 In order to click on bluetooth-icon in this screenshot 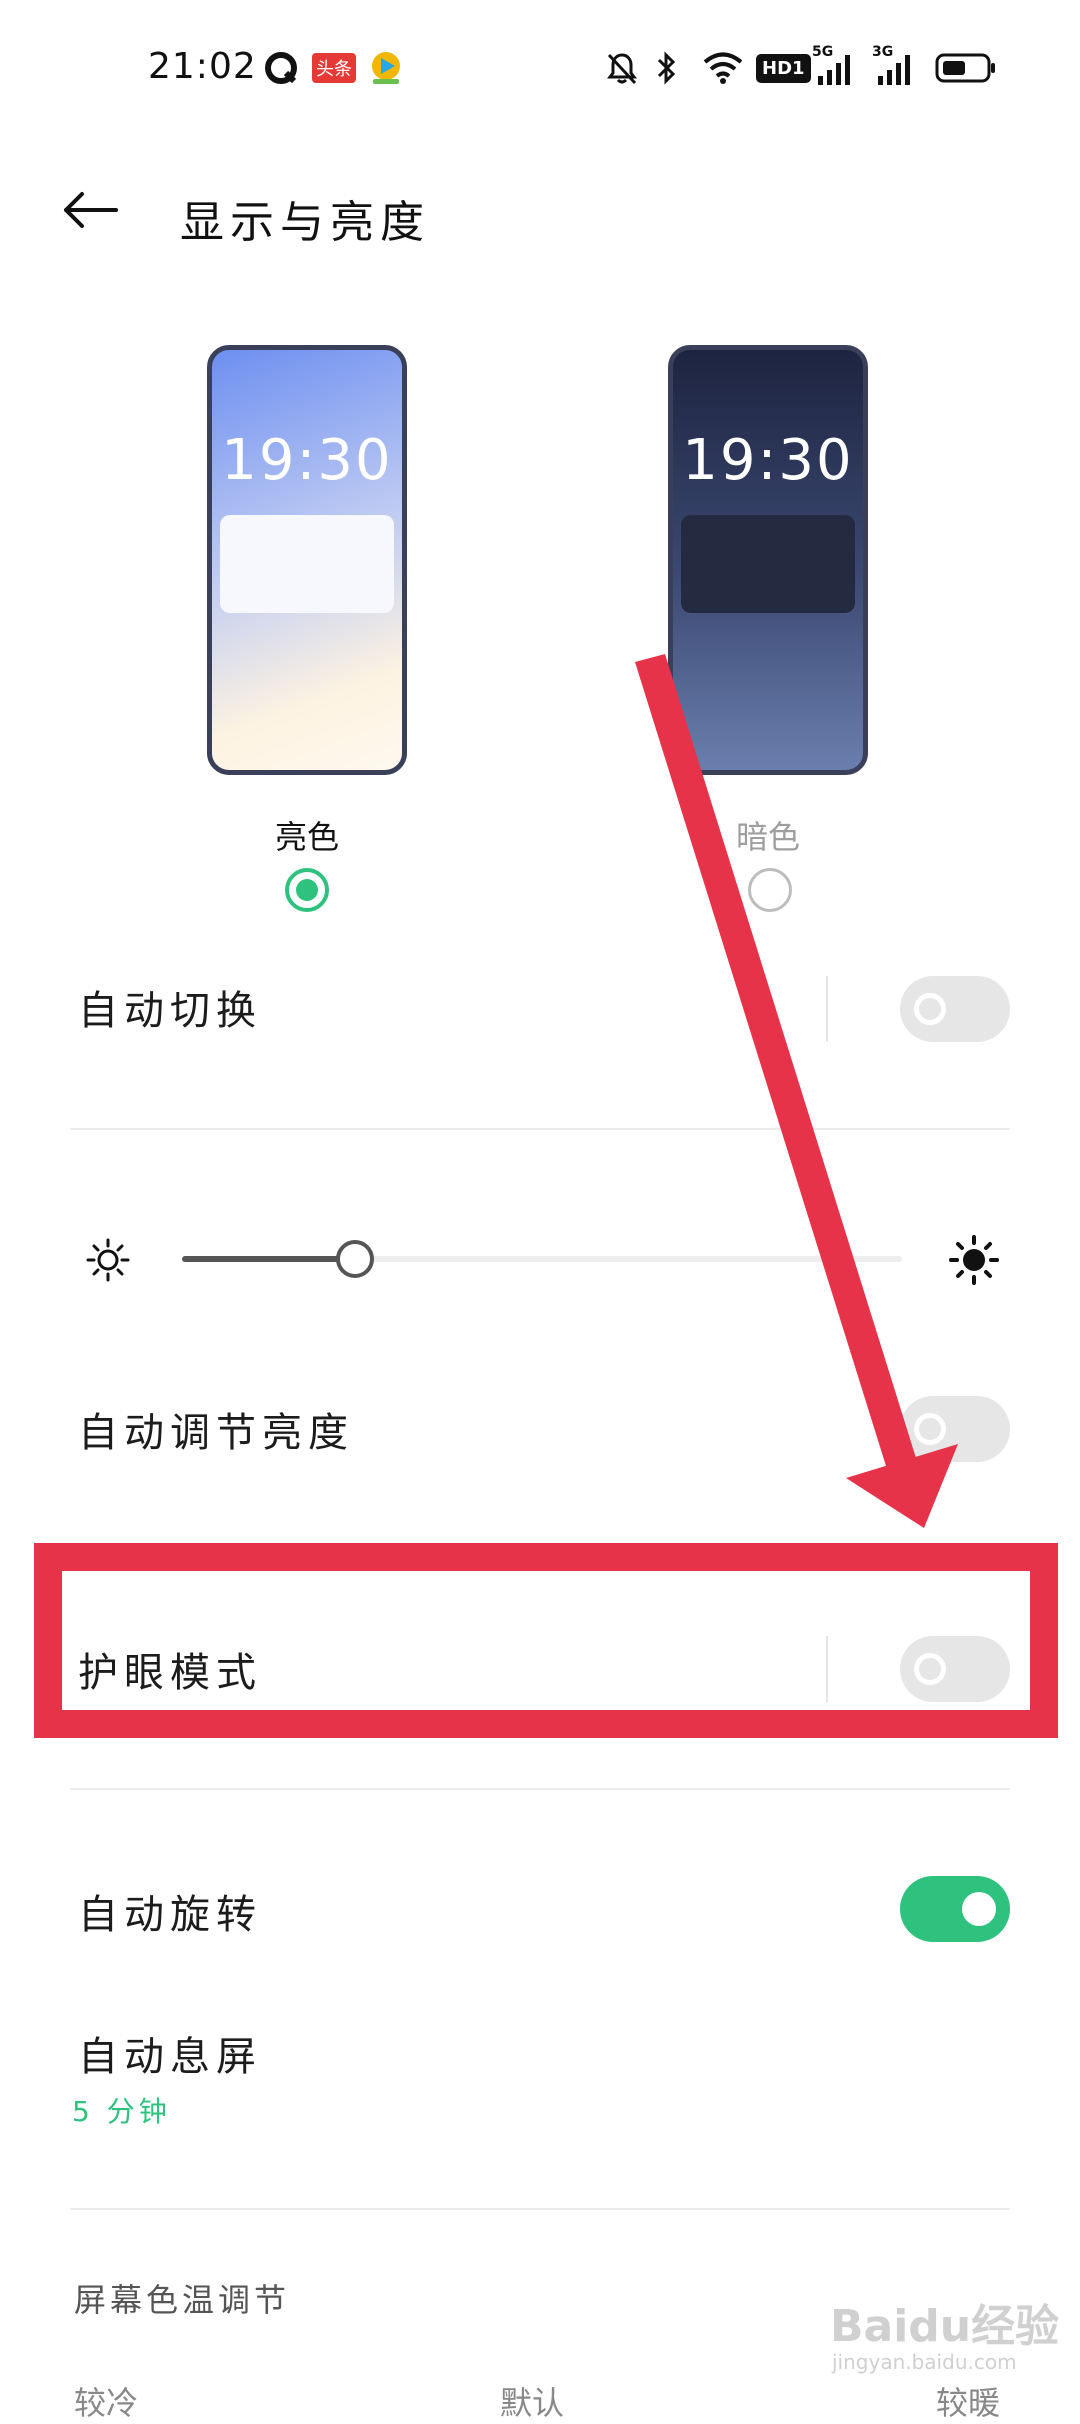, I will do `click(667, 68)`.